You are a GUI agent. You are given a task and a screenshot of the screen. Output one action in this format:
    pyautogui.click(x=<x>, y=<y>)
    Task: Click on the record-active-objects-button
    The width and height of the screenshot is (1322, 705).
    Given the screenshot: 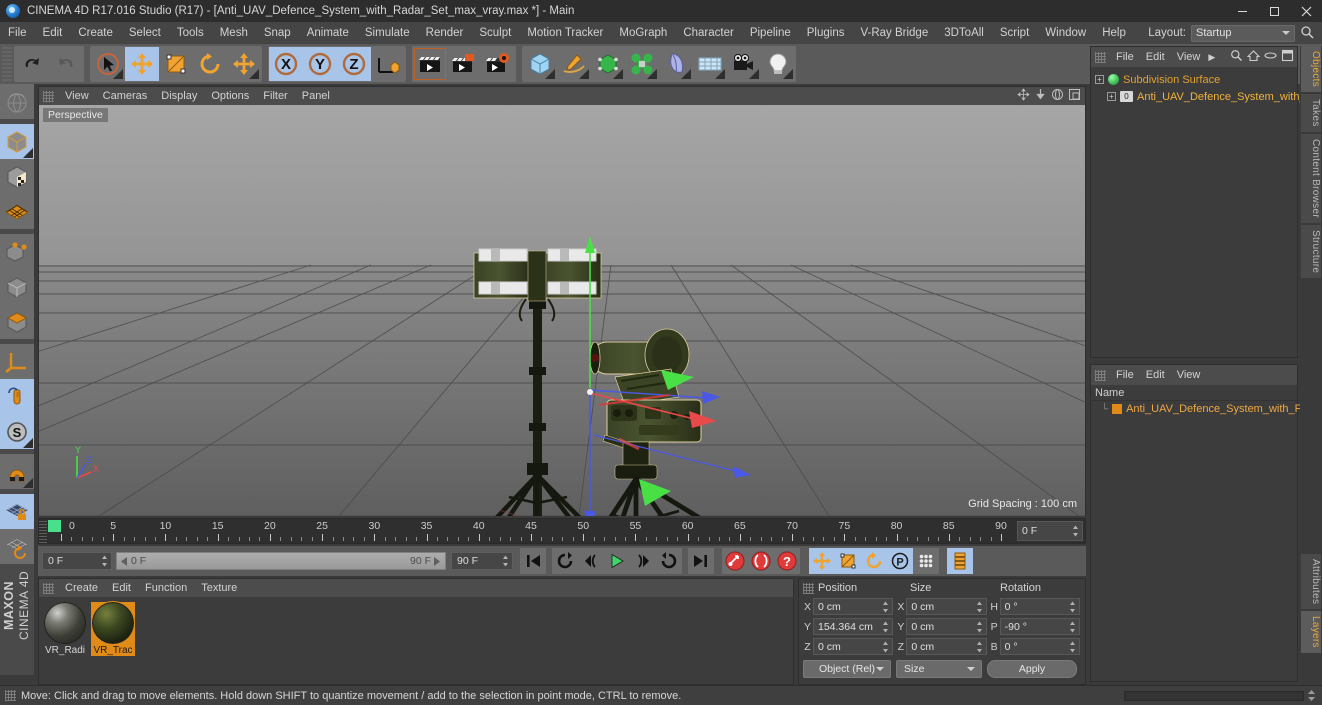 What is the action you would take?
    pyautogui.click(x=735, y=561)
    